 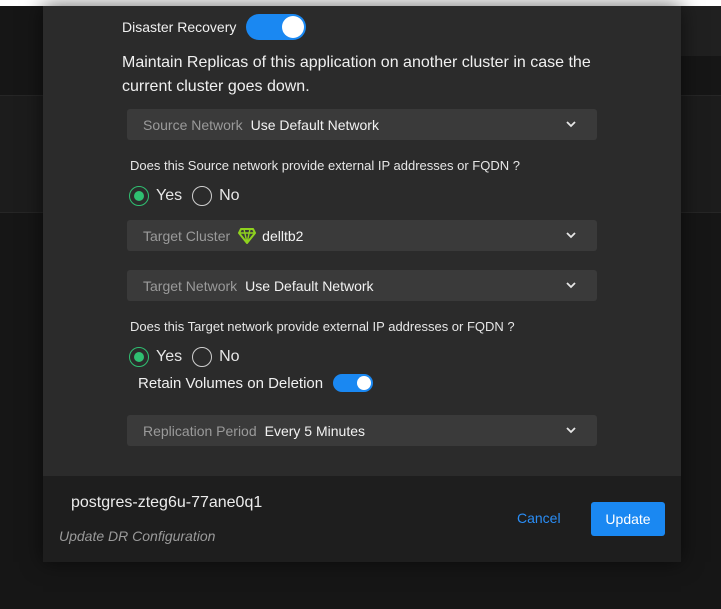 What do you see at coordinates (193, 124) in the screenshot?
I see `source-network-label: Source Network` at bounding box center [193, 124].